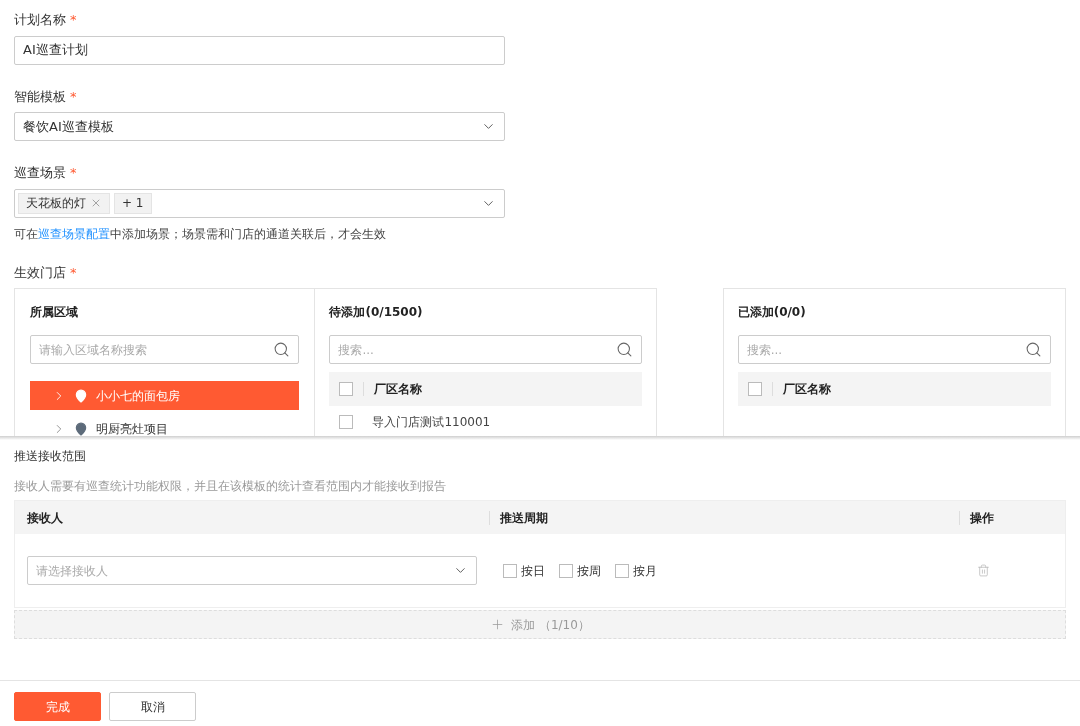 The image size is (1080, 726). What do you see at coordinates (645, 571) in the screenshot?
I see `checkbox-label: 按月` at bounding box center [645, 571].